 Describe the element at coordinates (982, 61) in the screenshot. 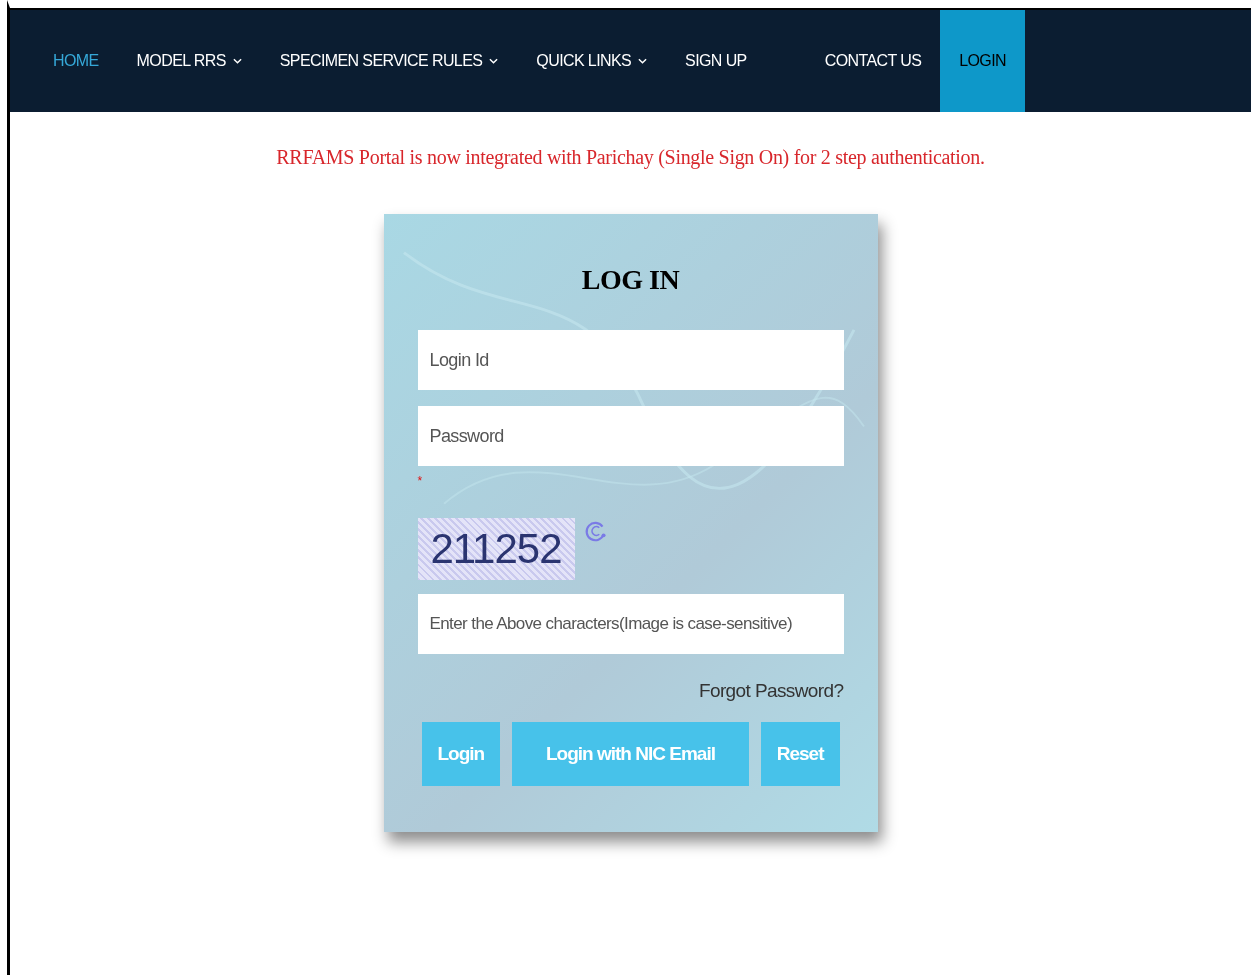

I see `nav-link: LOGIN` at that location.